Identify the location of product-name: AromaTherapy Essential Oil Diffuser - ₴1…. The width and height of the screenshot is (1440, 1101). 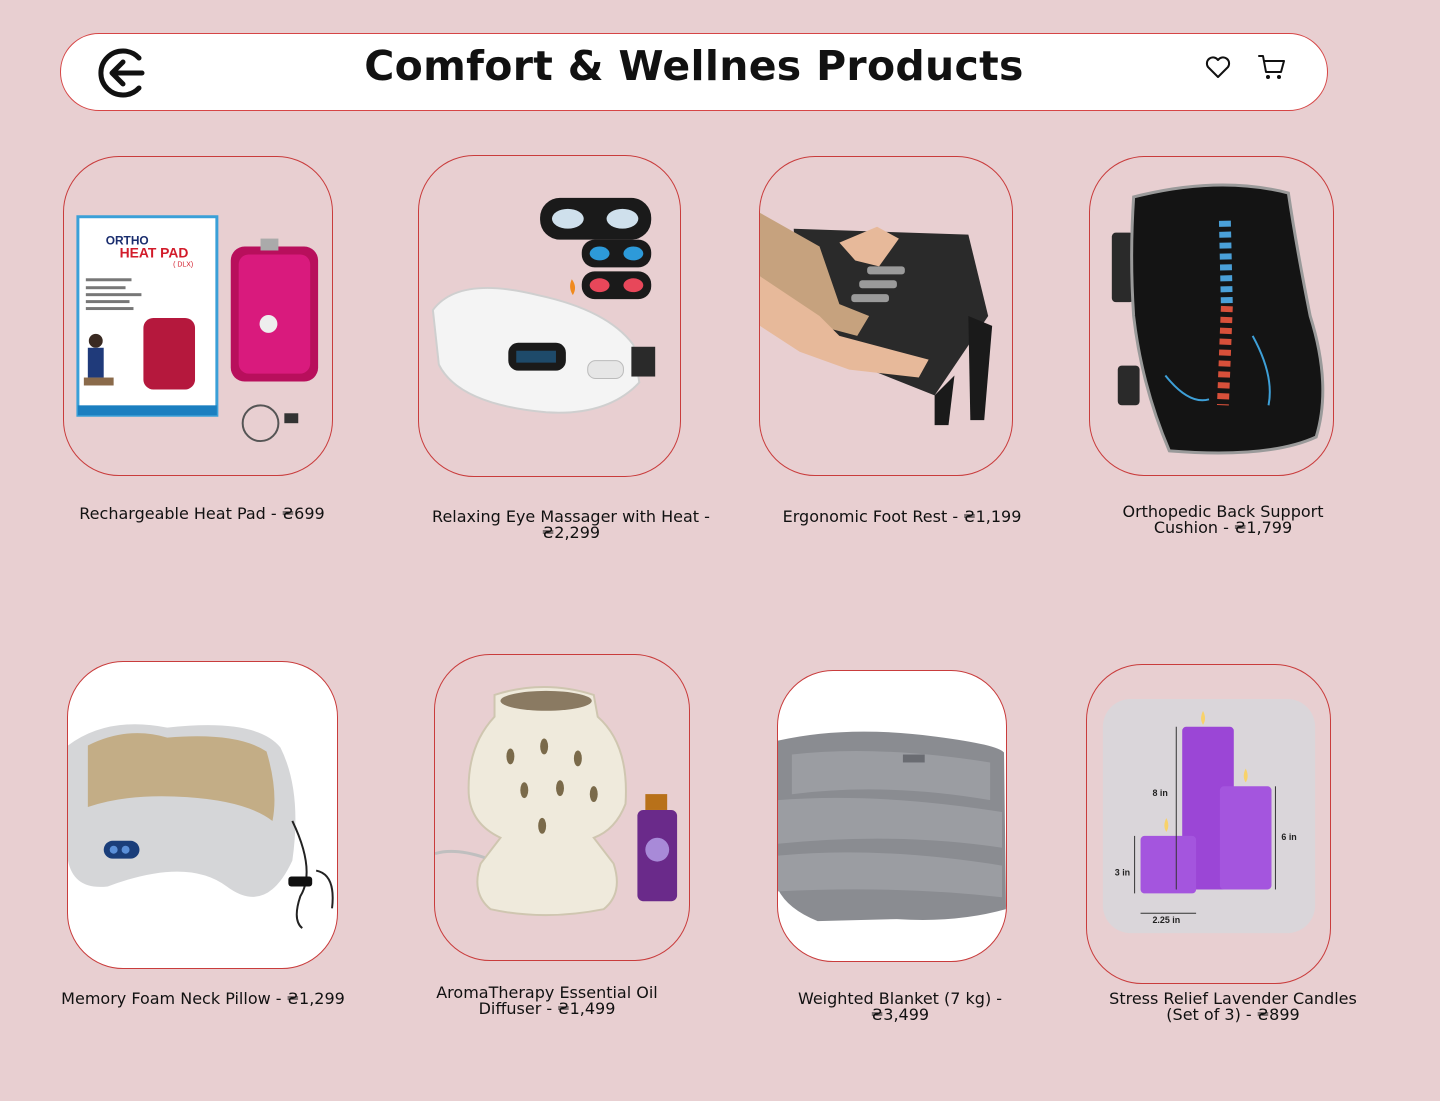
(547, 1001).